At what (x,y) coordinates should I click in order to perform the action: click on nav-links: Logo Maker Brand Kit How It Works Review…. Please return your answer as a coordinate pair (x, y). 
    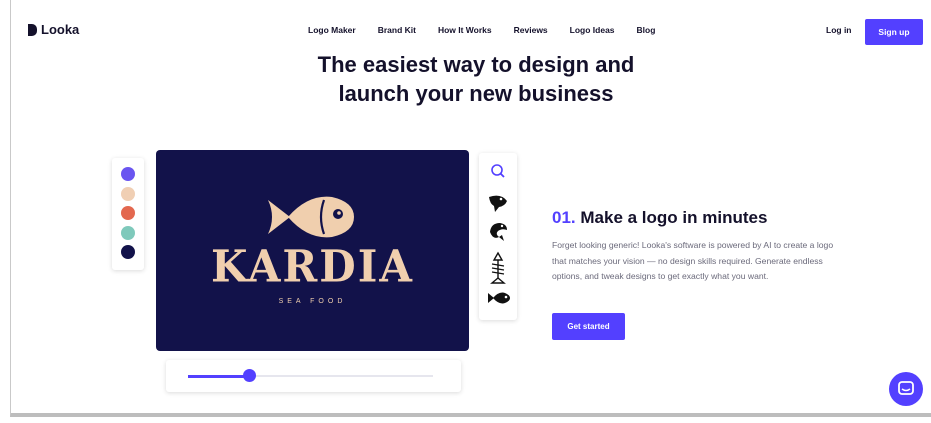
    Looking at the image, I should click on (492, 30).